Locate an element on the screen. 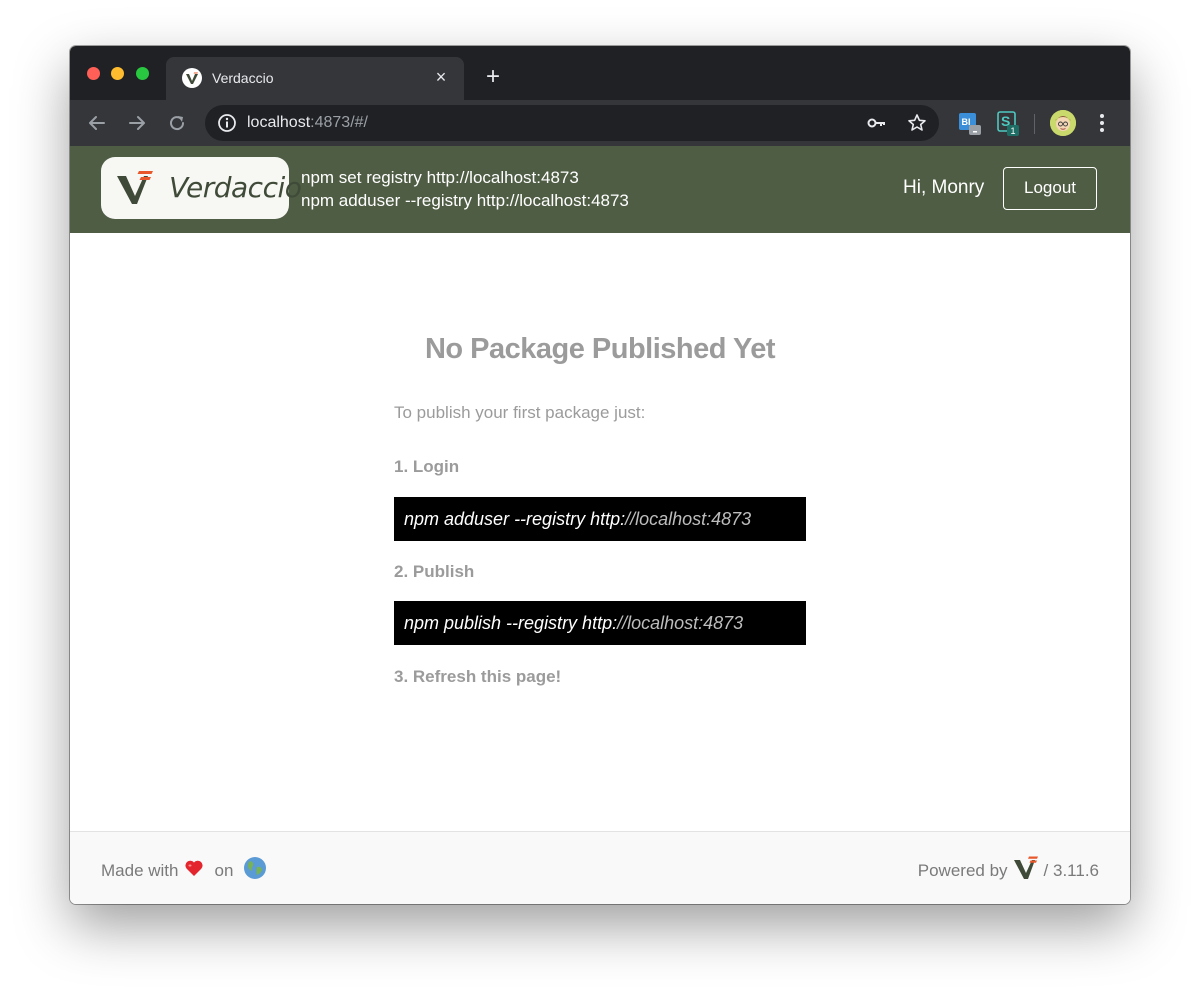  browser-toolbar: localhost:4873/#/ BI S 1 is located at coordinates (600, 123).